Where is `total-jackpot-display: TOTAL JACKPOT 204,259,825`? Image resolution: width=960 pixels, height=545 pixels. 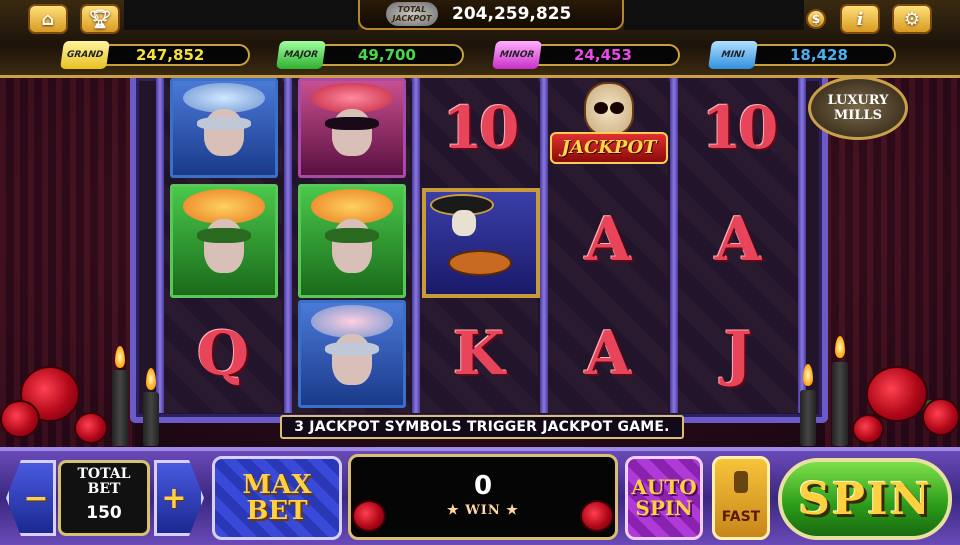 total-jackpot-display: TOTAL JACKPOT 204,259,825 is located at coordinates (491, 15).